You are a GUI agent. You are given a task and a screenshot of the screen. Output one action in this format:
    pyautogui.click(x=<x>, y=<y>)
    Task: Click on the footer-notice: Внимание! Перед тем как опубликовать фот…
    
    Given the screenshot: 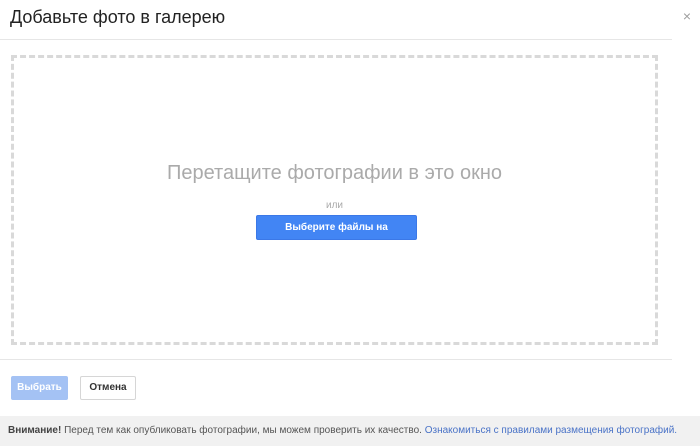 What is the action you would take?
    pyautogui.click(x=350, y=431)
    